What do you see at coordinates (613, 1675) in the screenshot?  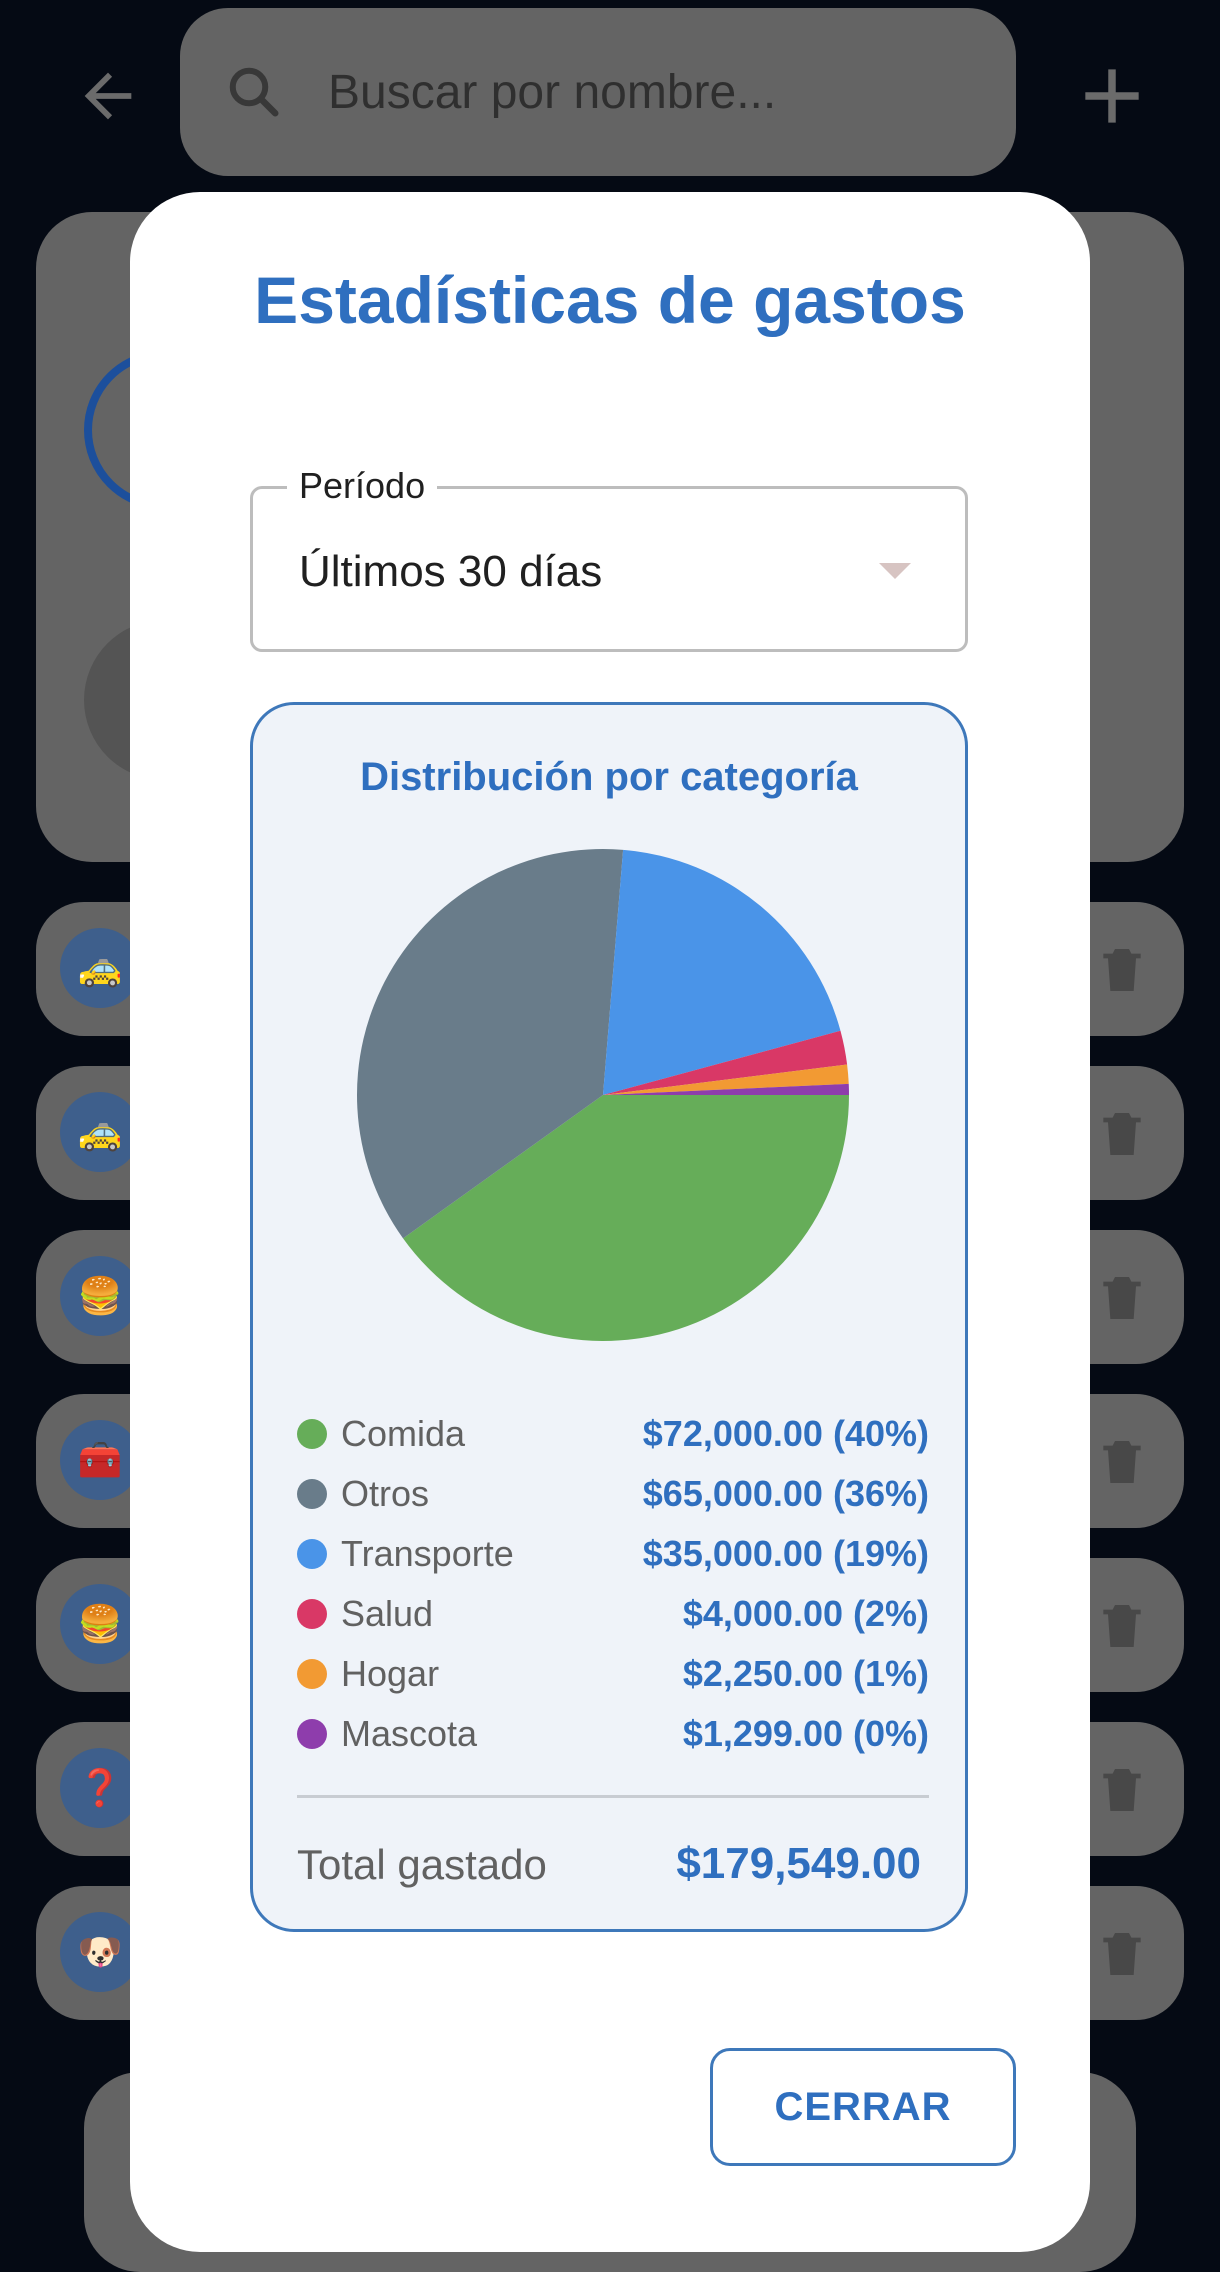 I see `legend-item: Hogar $2,250.00 (1%)` at bounding box center [613, 1675].